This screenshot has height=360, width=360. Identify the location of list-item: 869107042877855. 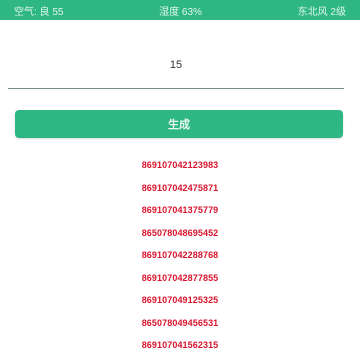
(180, 277).